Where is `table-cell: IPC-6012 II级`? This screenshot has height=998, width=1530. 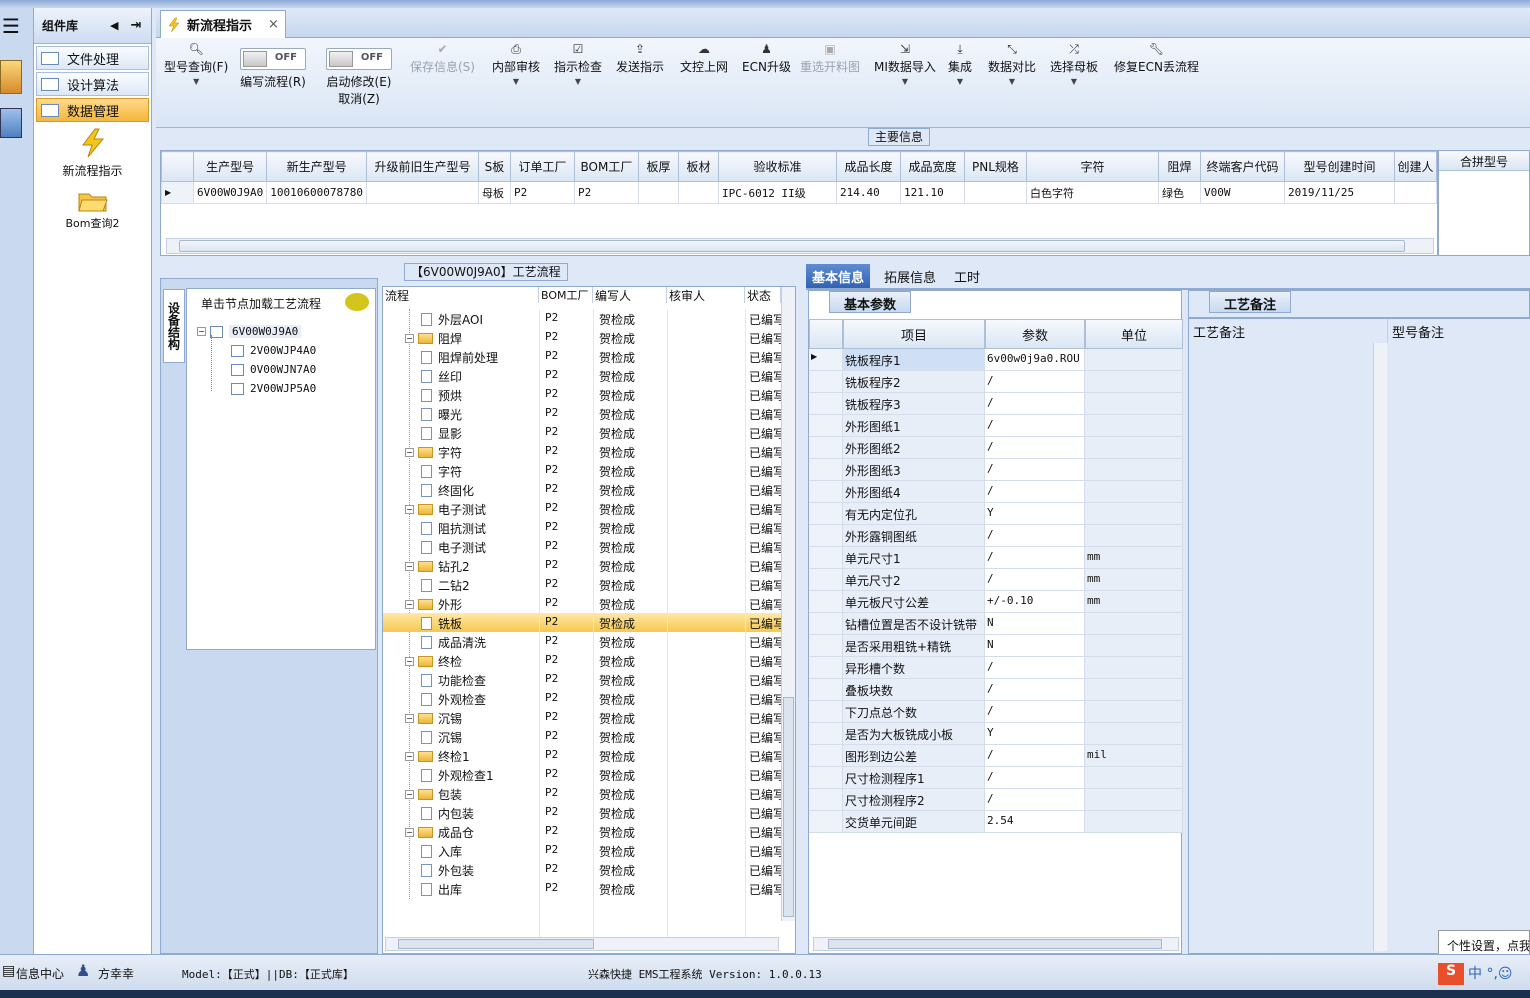 table-cell: IPC-6012 II级 is located at coordinates (777, 192).